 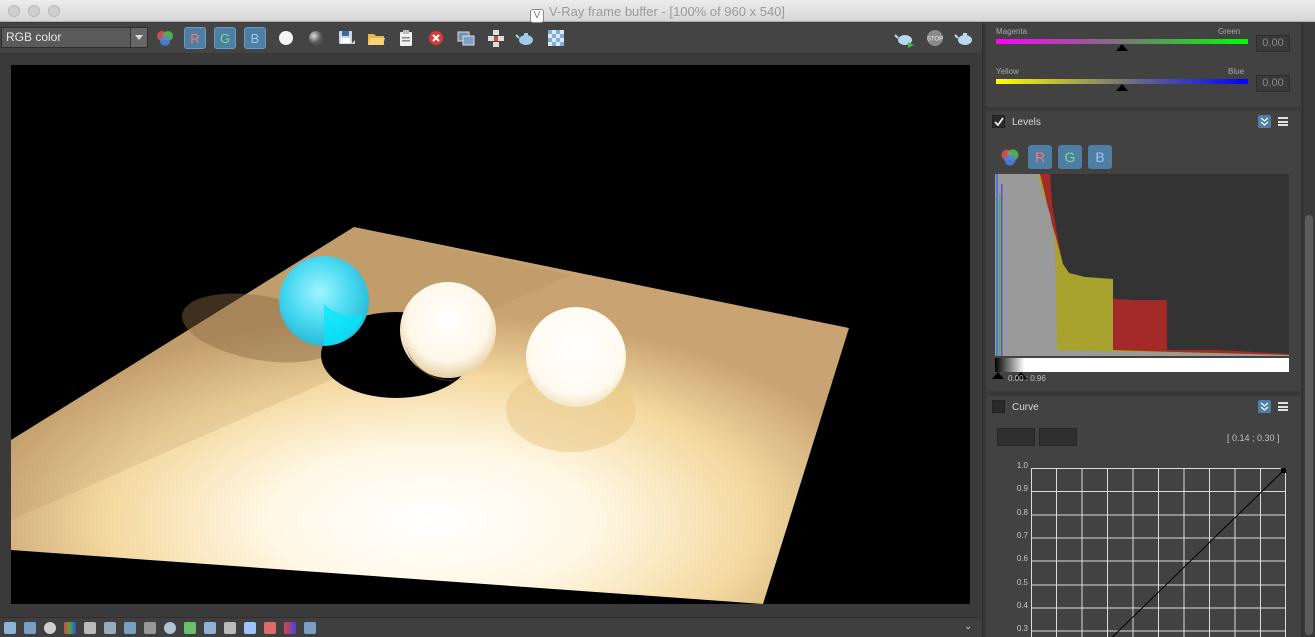 What do you see at coordinates (970, 628) in the screenshot?
I see `expand-down-icon: ⌄` at bounding box center [970, 628].